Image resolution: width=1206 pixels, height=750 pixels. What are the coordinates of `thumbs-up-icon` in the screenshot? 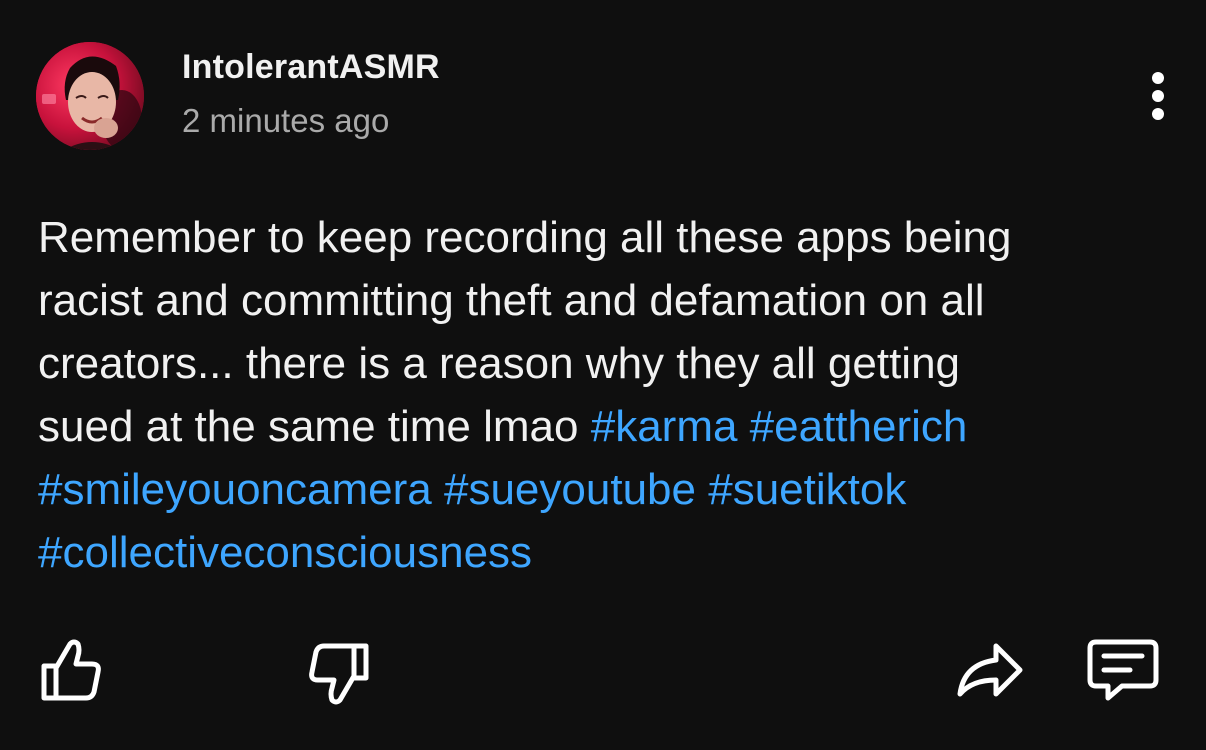 It's located at (71, 670).